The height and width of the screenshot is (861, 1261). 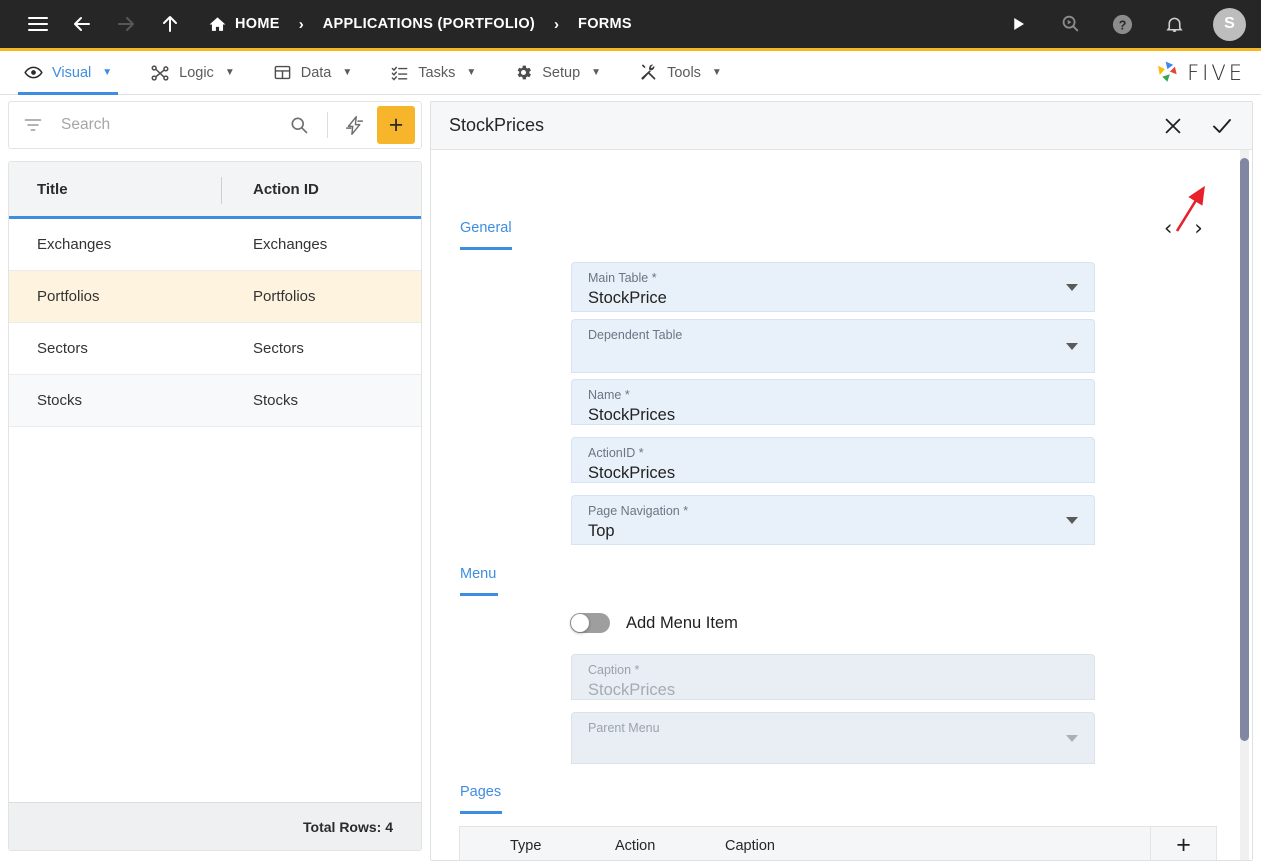 I want to click on field-page-navigation: Page Navigation * Top, so click(x=833, y=520).